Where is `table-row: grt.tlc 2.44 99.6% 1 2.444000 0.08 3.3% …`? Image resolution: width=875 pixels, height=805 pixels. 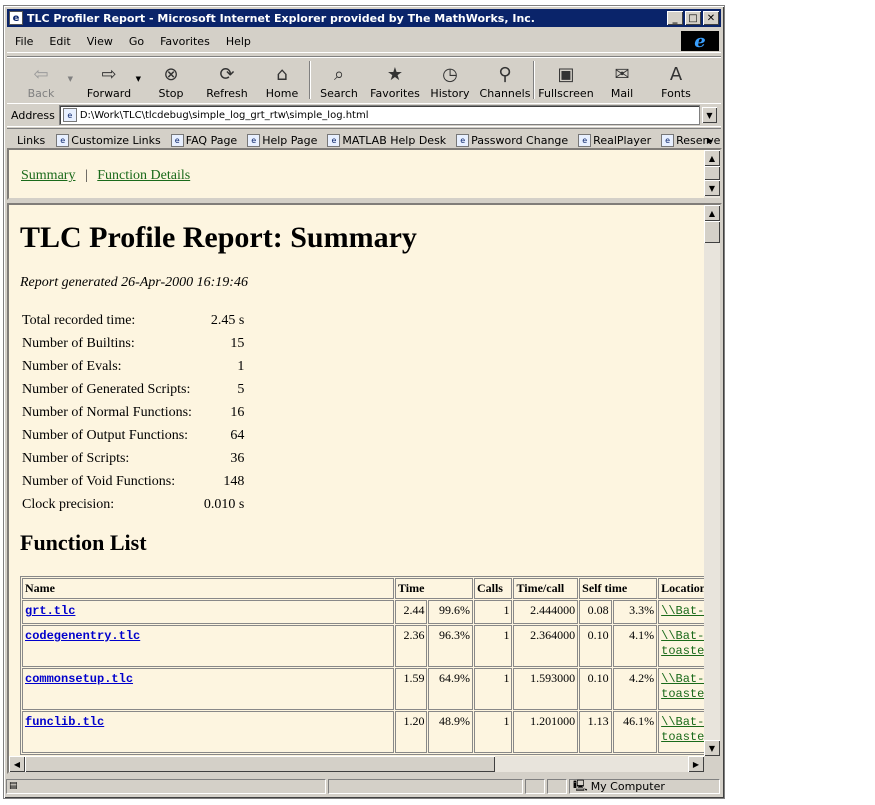 table-row: grt.tlc 2.44 99.6% 1 2.444000 0.08 3.3% … is located at coordinates (363, 612).